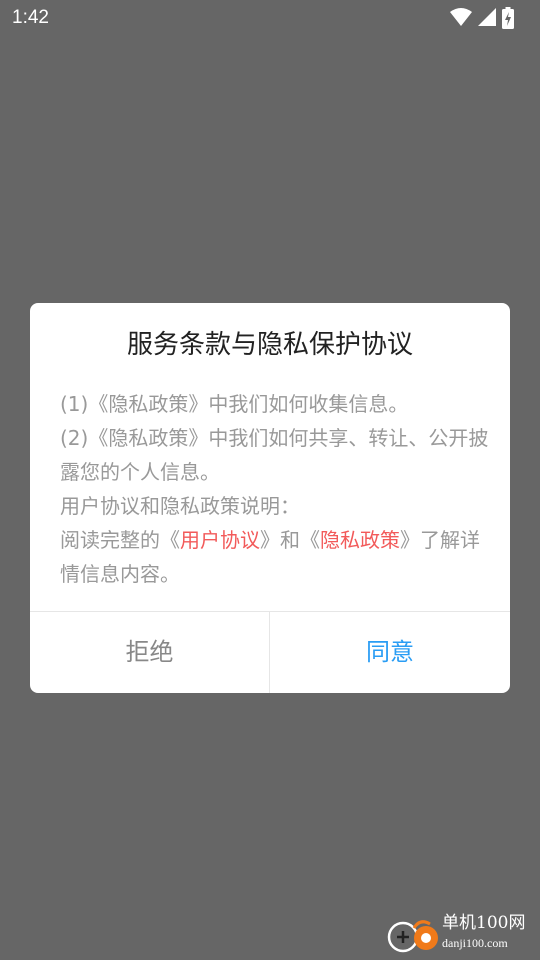  I want to click on watermark-logo-icon, so click(412, 936).